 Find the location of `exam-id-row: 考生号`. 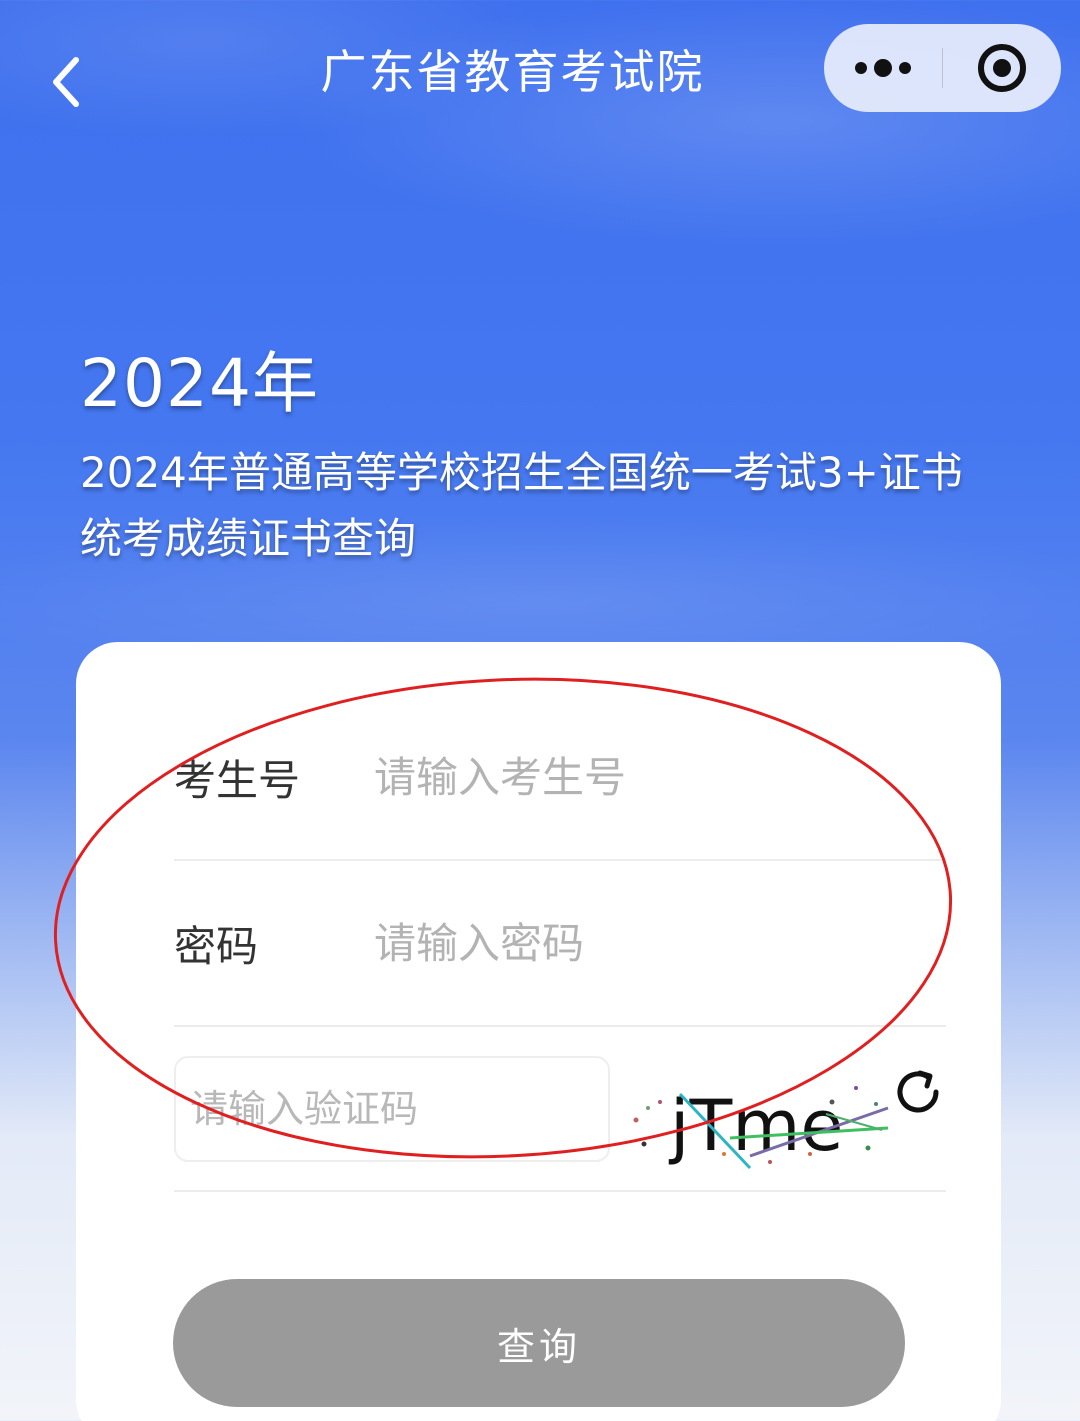

exam-id-row: 考生号 is located at coordinates (560, 778).